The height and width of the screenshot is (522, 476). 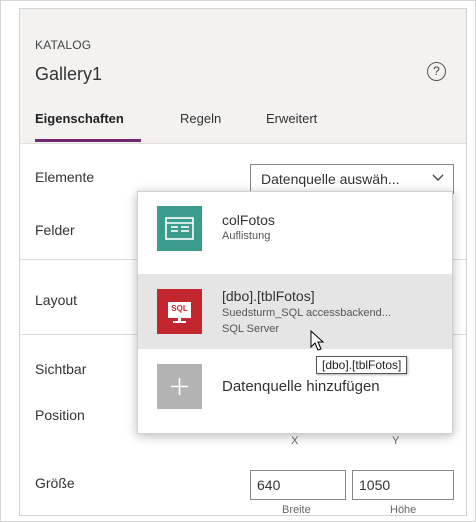 What do you see at coordinates (298, 485) in the screenshot?
I see `width-input: 640` at bounding box center [298, 485].